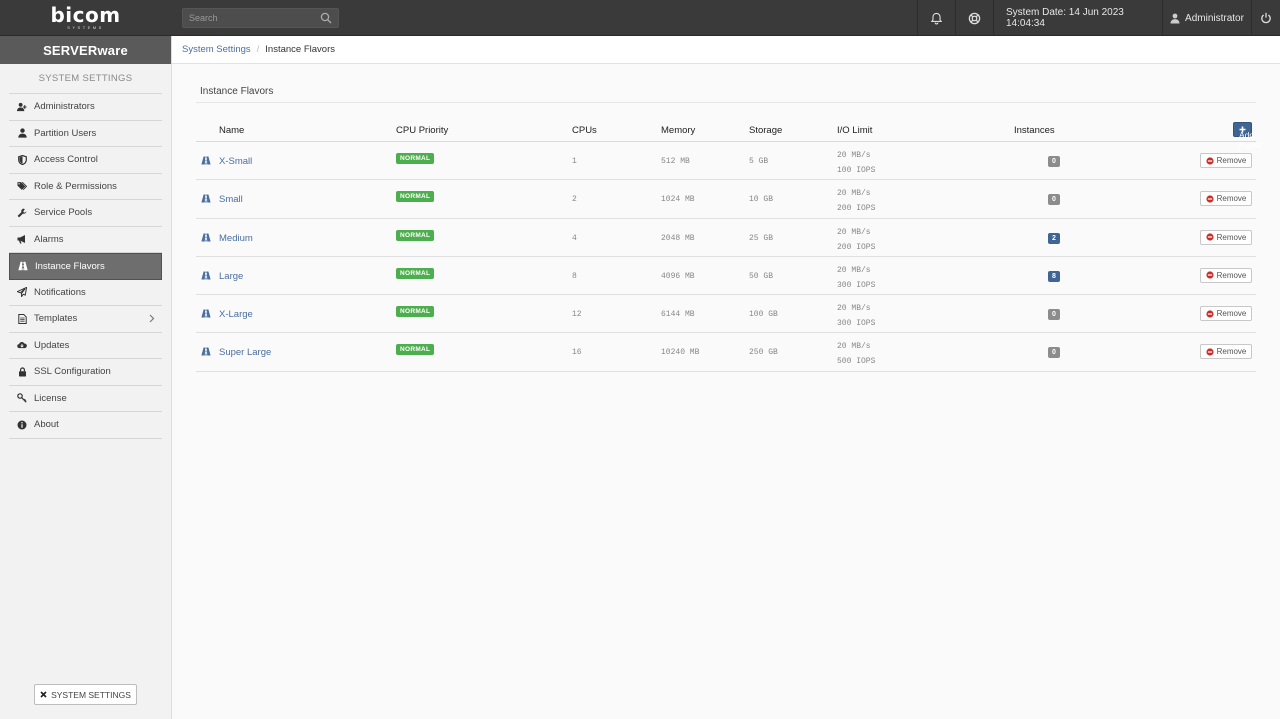 Image resolution: width=1280 pixels, height=719 pixels. I want to click on column-header-name: Name, so click(231, 130).